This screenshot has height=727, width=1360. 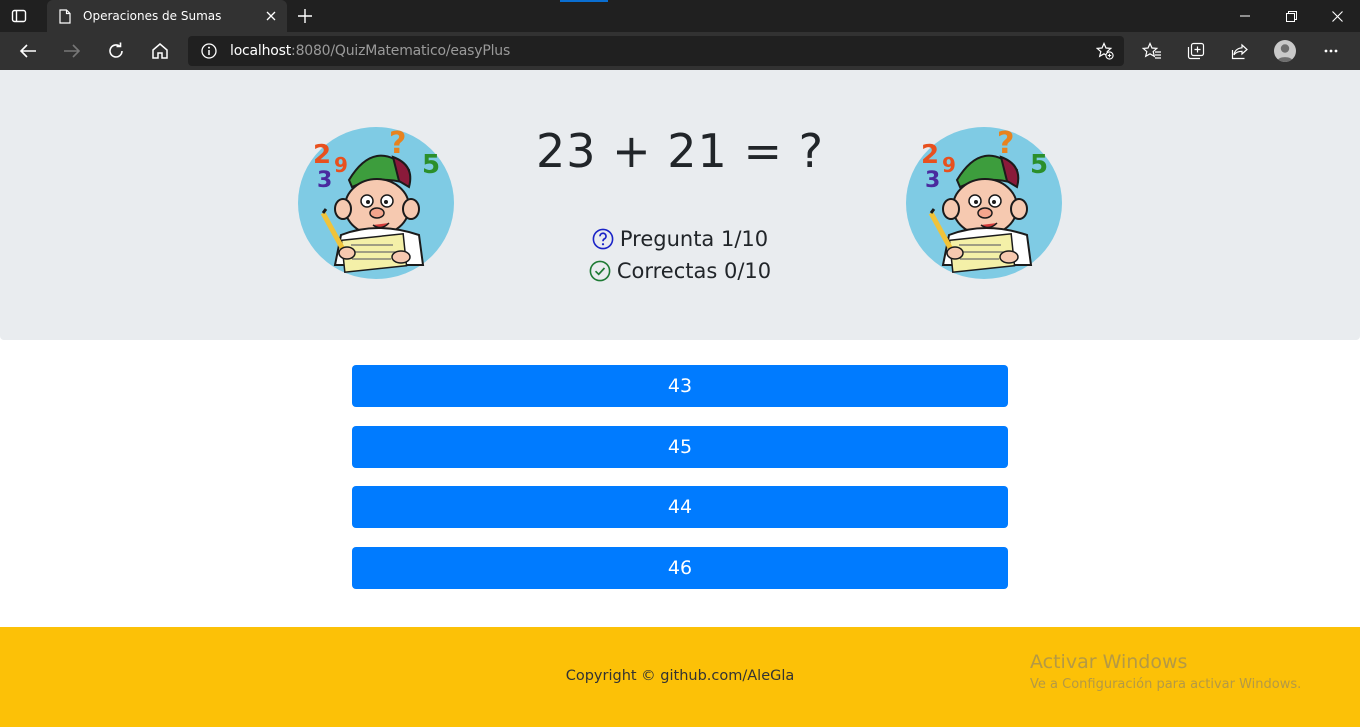 I want to click on share-icon, so click(x=1240, y=51).